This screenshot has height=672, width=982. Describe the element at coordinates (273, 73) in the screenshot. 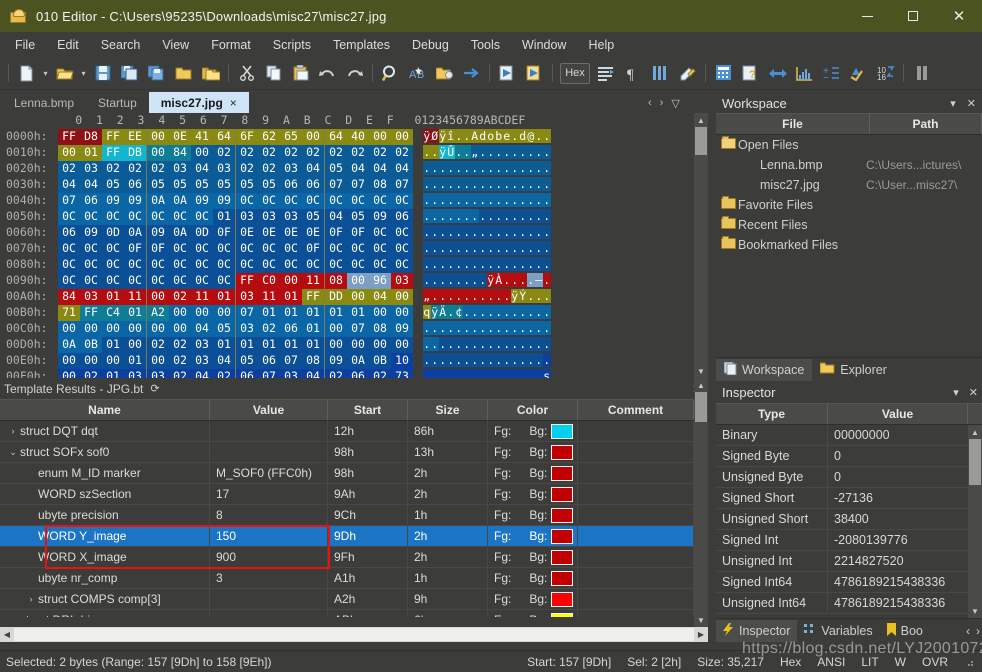

I see `copy-icon` at that location.